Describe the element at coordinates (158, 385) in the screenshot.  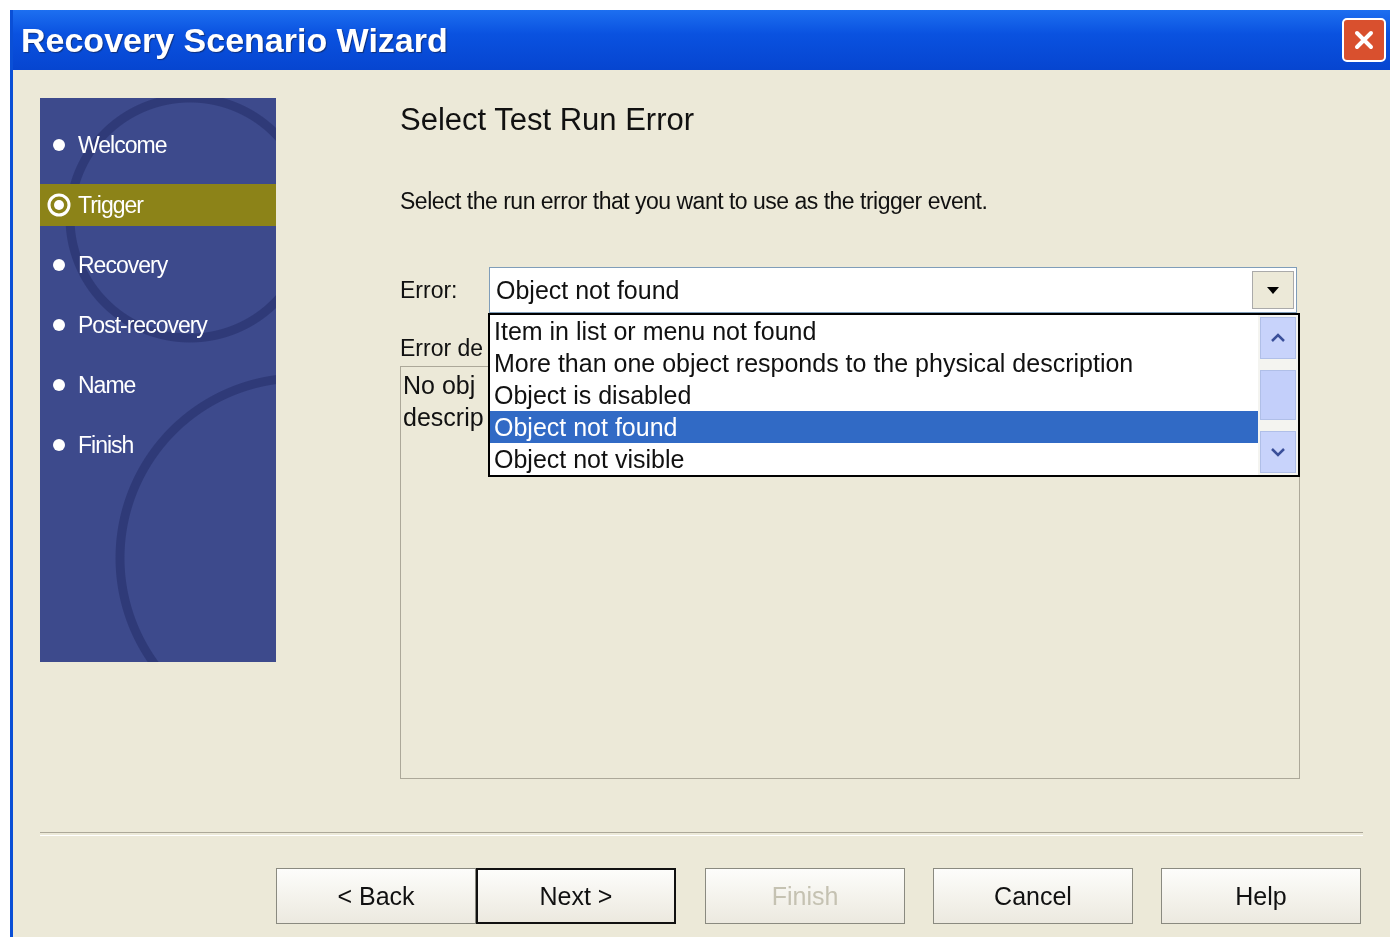
I see `step-item: Name` at that location.